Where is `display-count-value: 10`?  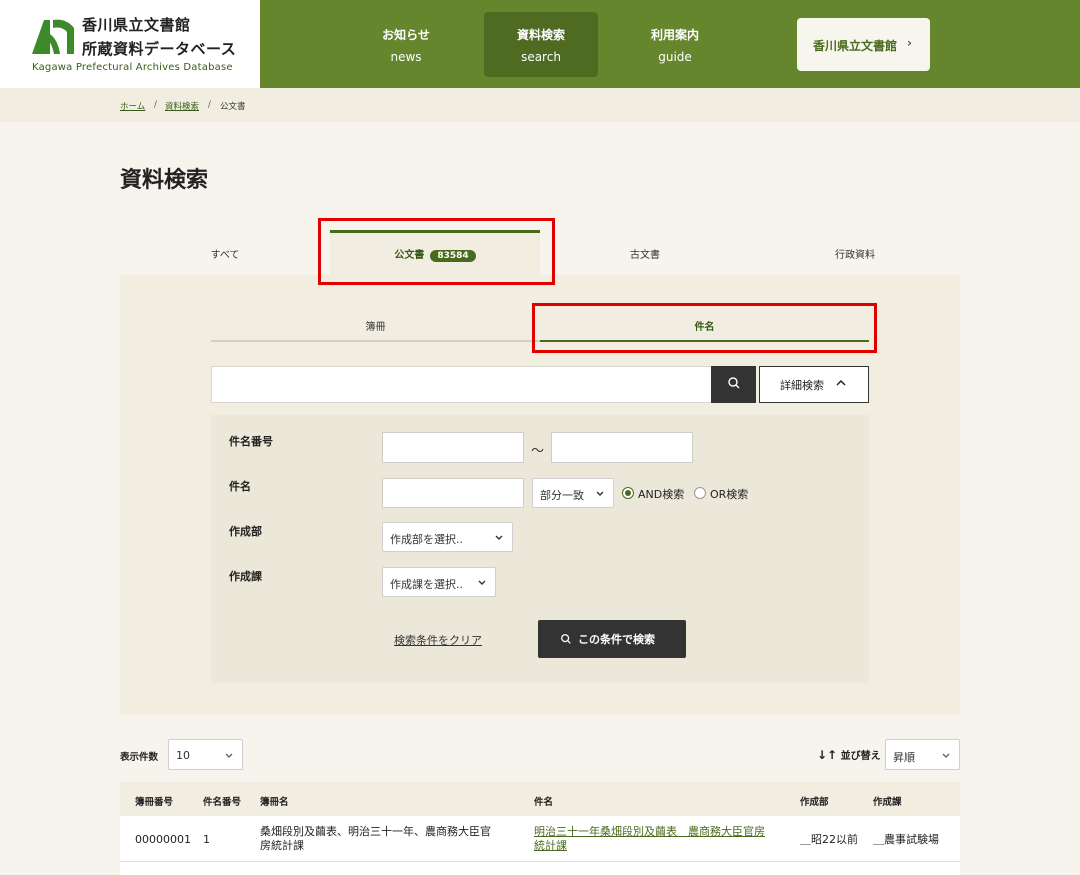 display-count-value: 10 is located at coordinates (183, 755).